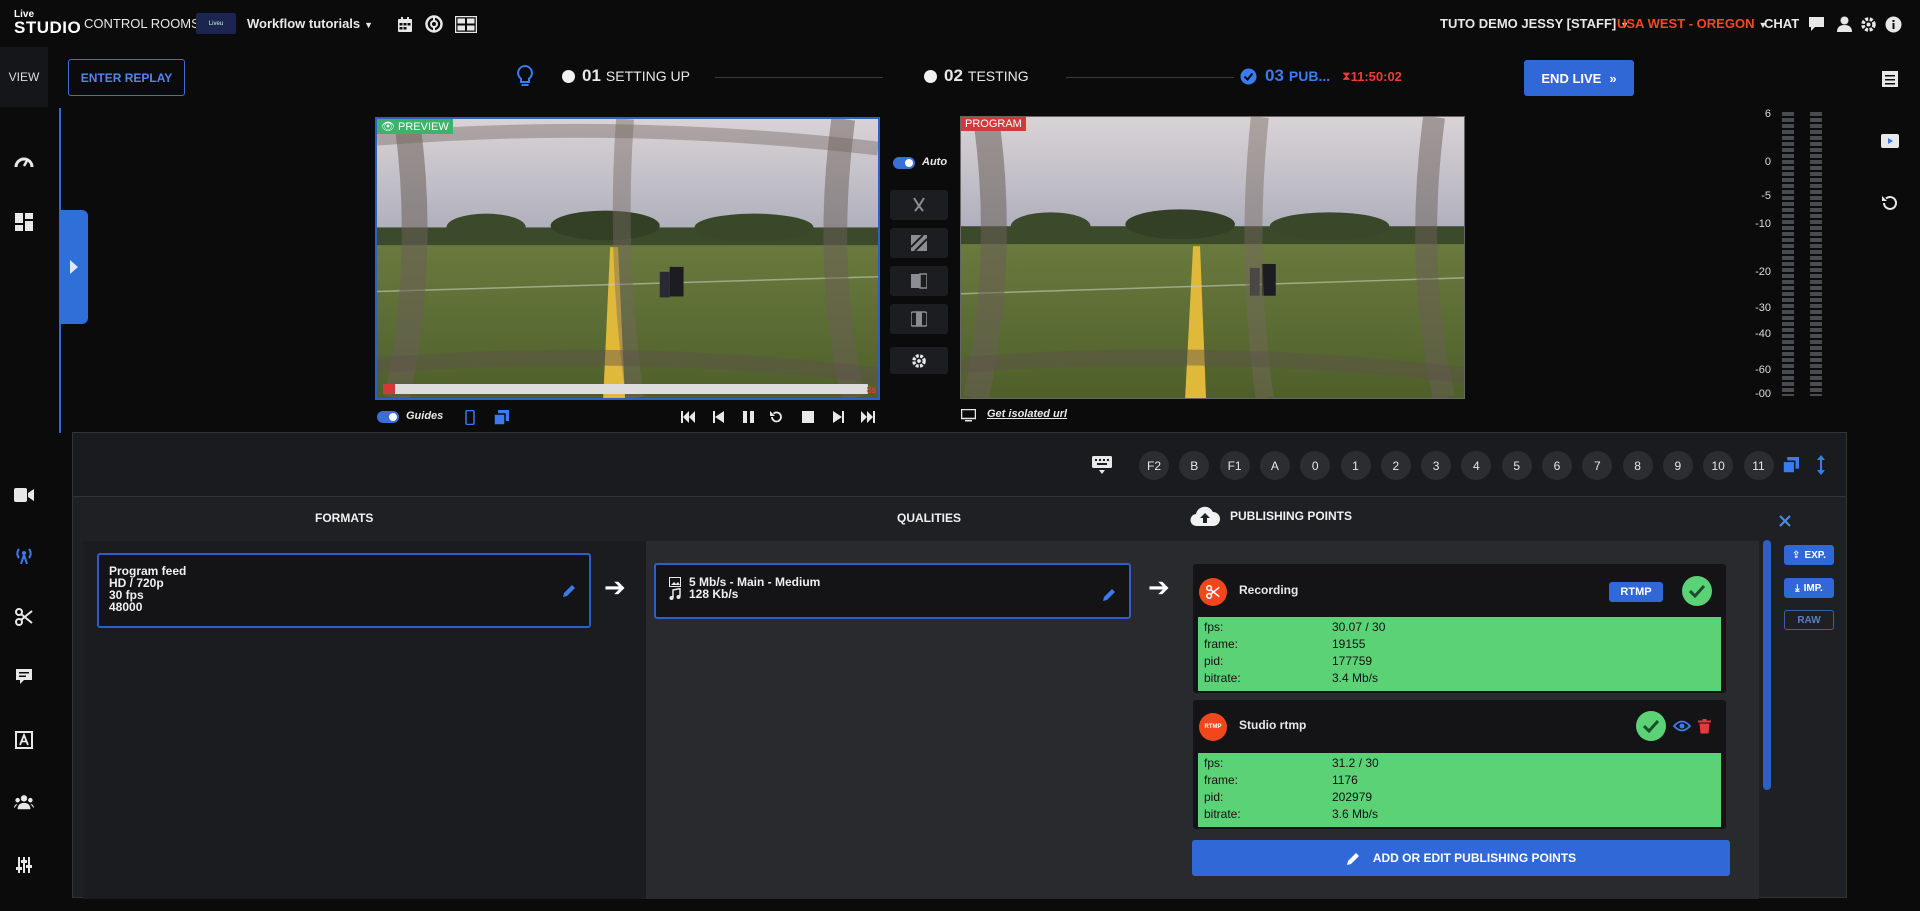 The width and height of the screenshot is (1920, 911). Describe the element at coordinates (976, 76) in the screenshot. I see `step-testing: 02 TESTING` at that location.